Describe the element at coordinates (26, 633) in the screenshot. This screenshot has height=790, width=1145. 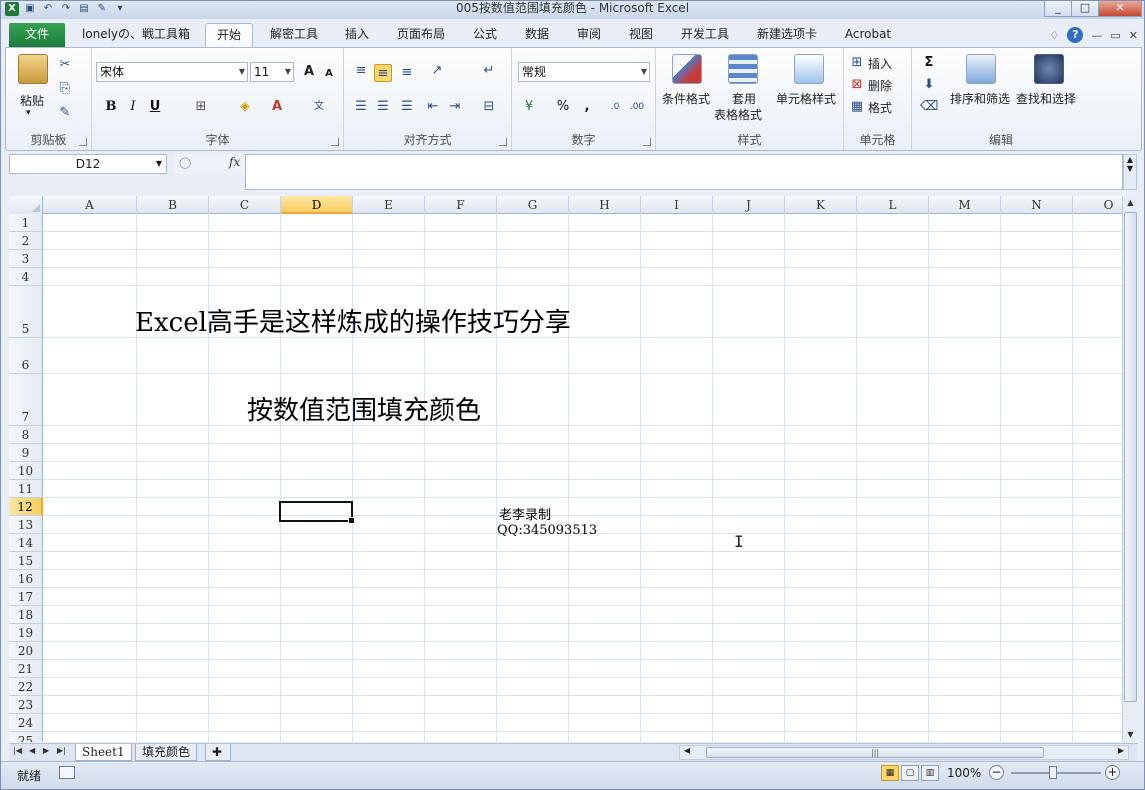
I see `row-header-19: 19` at that location.